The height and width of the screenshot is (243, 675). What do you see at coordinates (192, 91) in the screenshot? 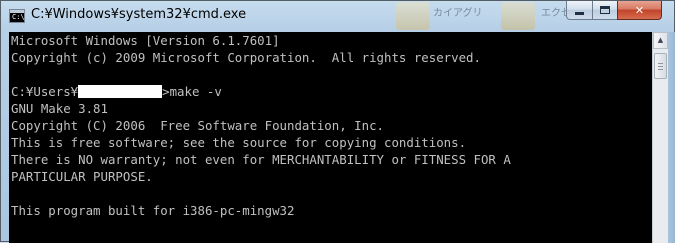
I see `prompt-command: >make -v` at bounding box center [192, 91].